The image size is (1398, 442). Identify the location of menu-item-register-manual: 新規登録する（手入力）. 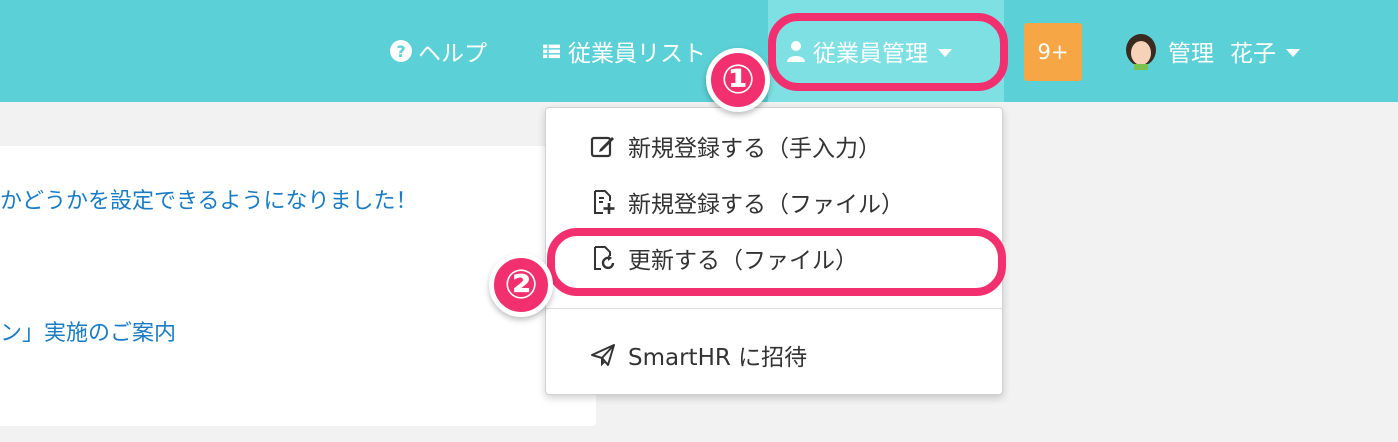
(735, 146).